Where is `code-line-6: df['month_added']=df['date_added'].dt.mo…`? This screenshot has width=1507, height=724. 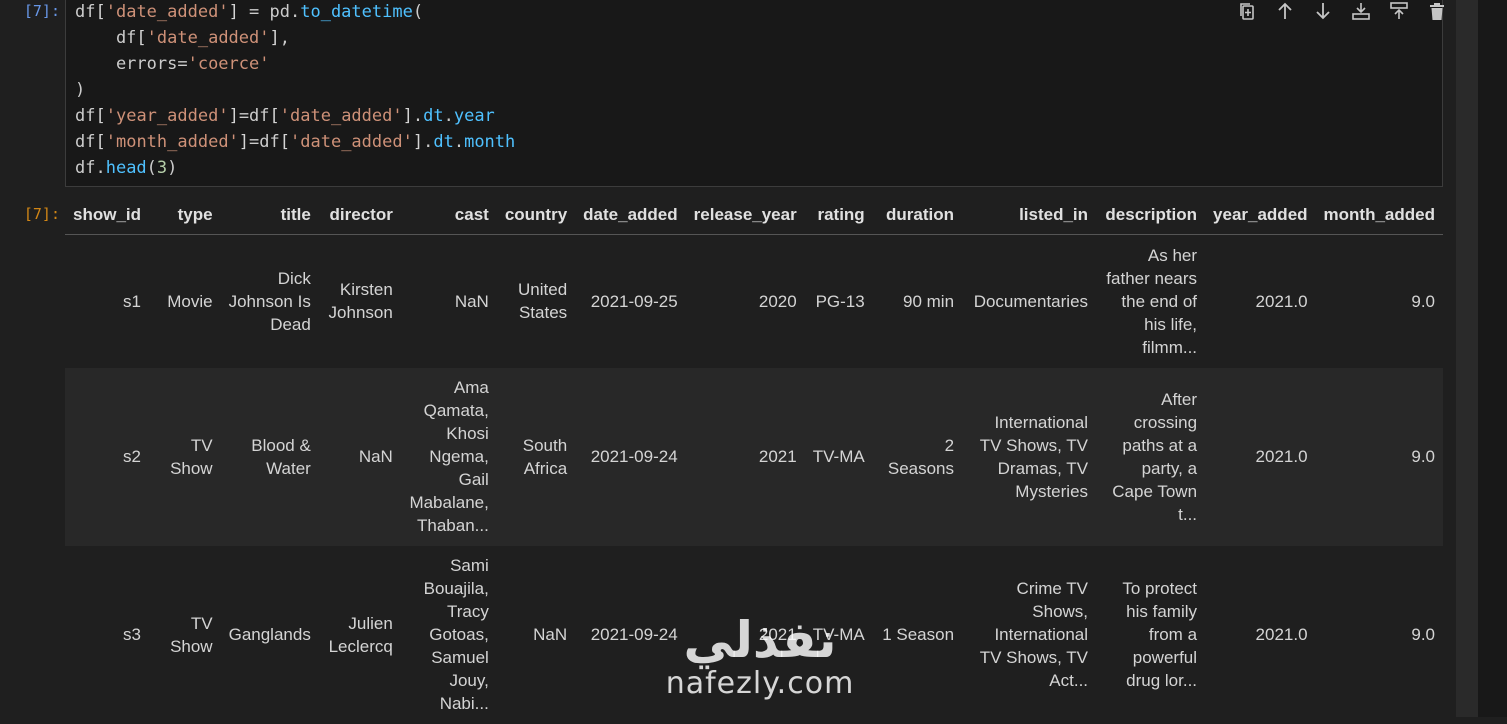
code-line-6: df['month_added']=df['date_added'].dt.mo… is located at coordinates (295, 142).